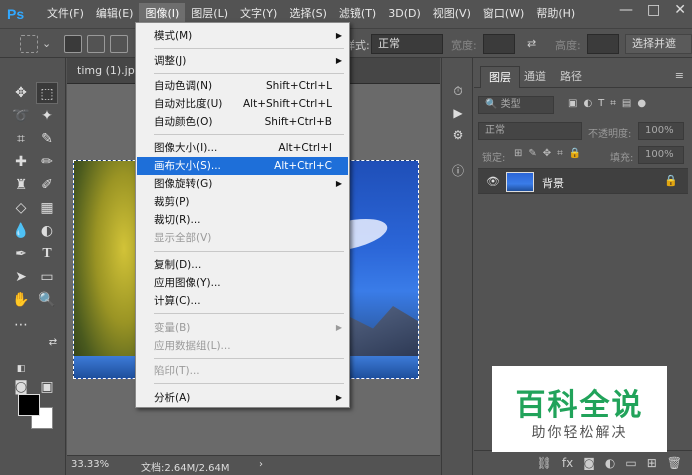 The width and height of the screenshot is (692, 475). What do you see at coordinates (47, 93) in the screenshot?
I see `marquee-tool-icon: ⬚` at bounding box center [47, 93].